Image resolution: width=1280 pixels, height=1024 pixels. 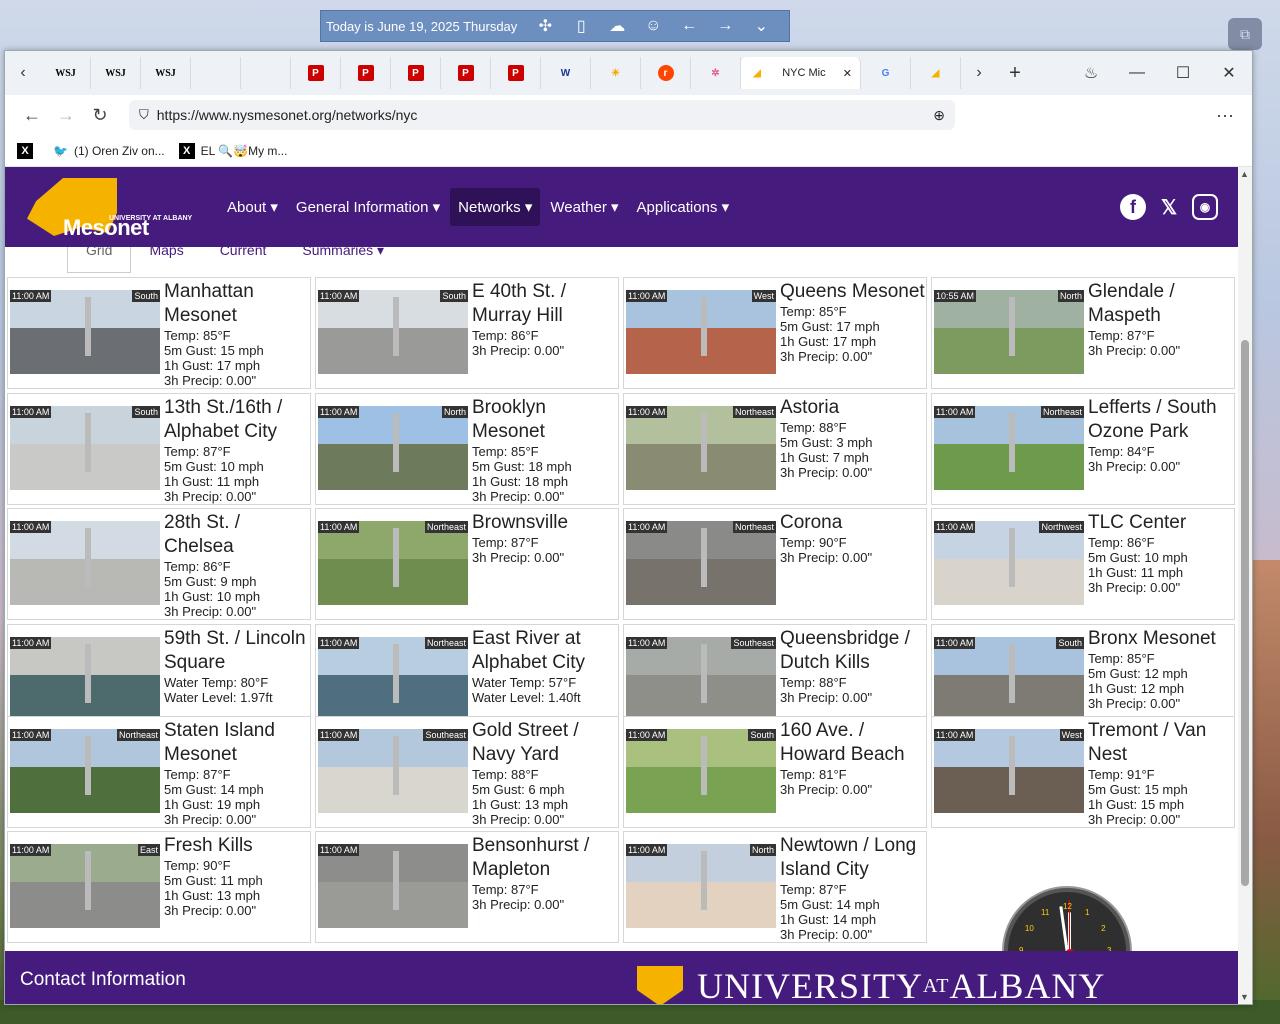 I want to click on tab-9: P, so click(x=516, y=73).